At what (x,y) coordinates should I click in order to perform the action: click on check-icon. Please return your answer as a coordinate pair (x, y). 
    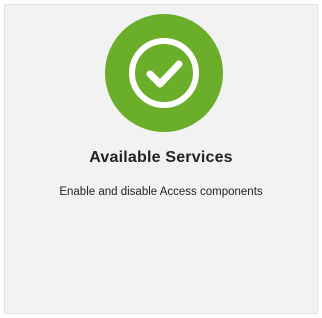
    Looking at the image, I should click on (164, 73).